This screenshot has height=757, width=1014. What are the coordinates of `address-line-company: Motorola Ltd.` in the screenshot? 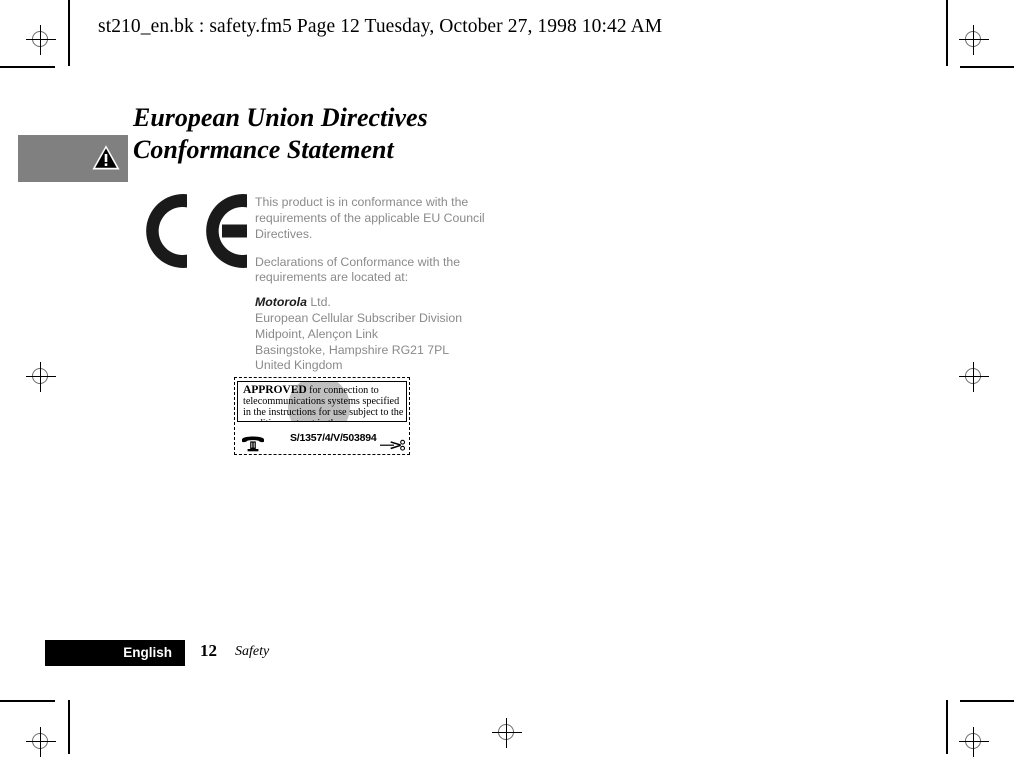 It's located at (380, 303).